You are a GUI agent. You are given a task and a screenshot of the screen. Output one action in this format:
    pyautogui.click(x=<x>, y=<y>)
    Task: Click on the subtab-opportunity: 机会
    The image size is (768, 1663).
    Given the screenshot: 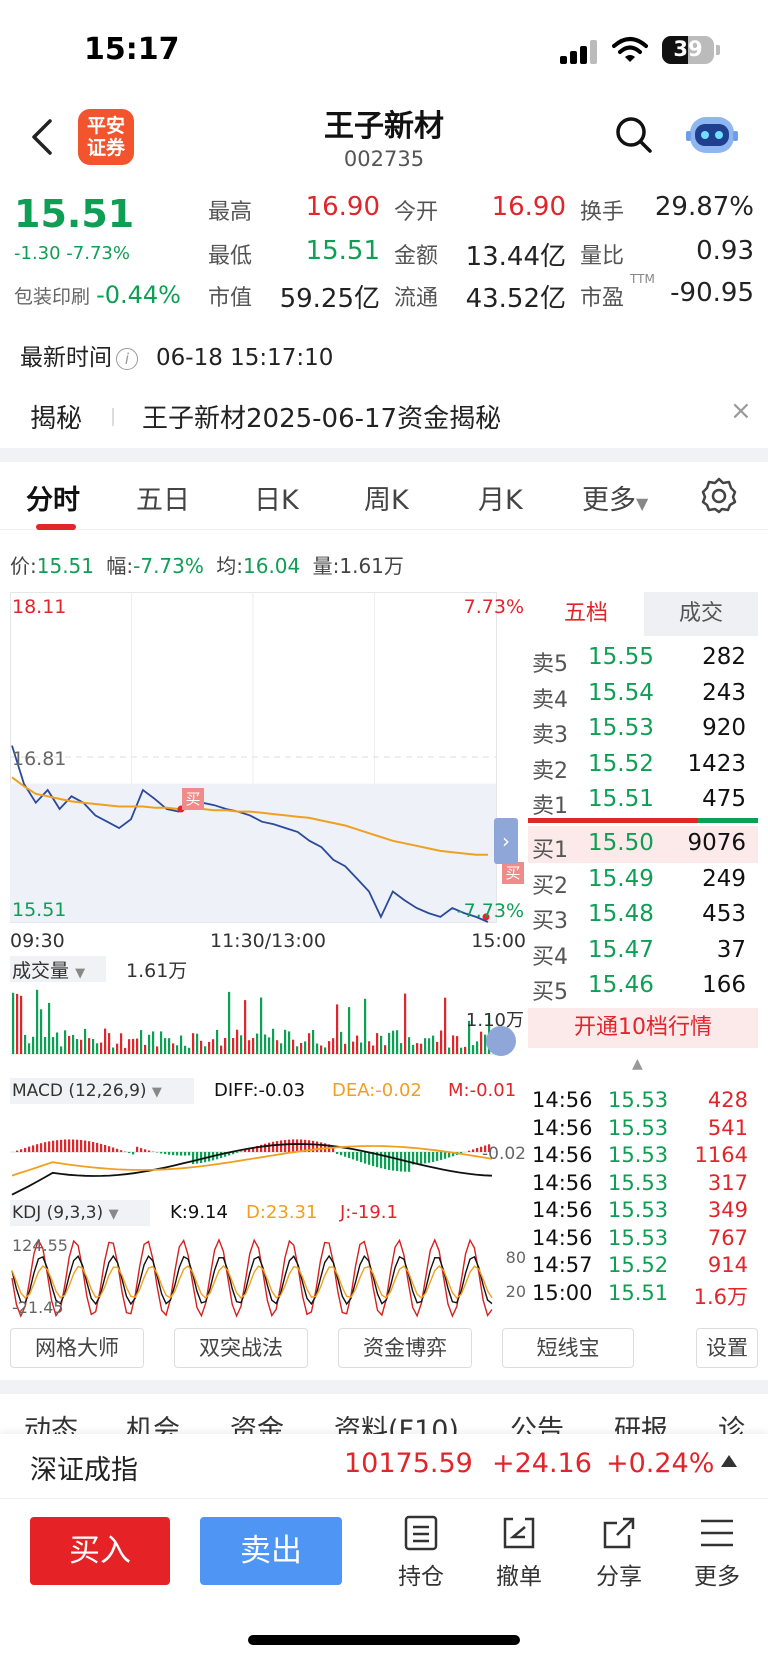 What is the action you would take?
    pyautogui.click(x=153, y=1421)
    